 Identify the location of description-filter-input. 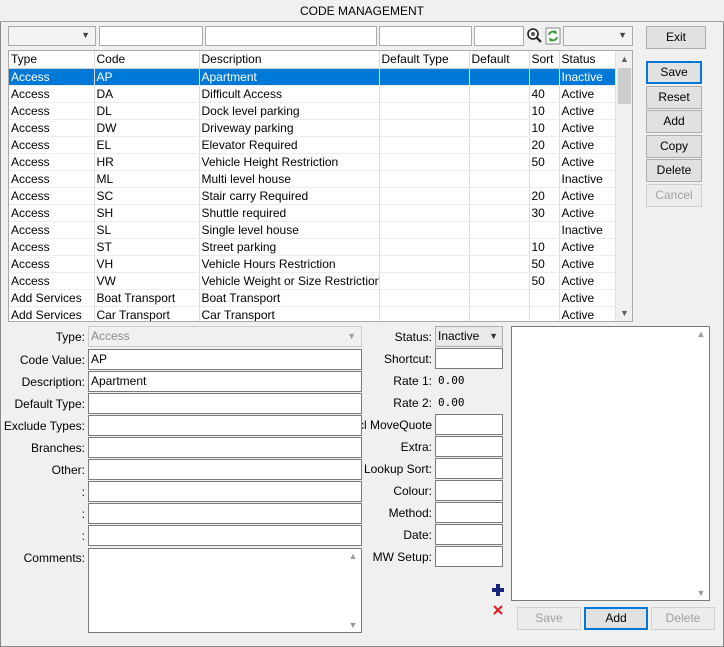
(291, 36).